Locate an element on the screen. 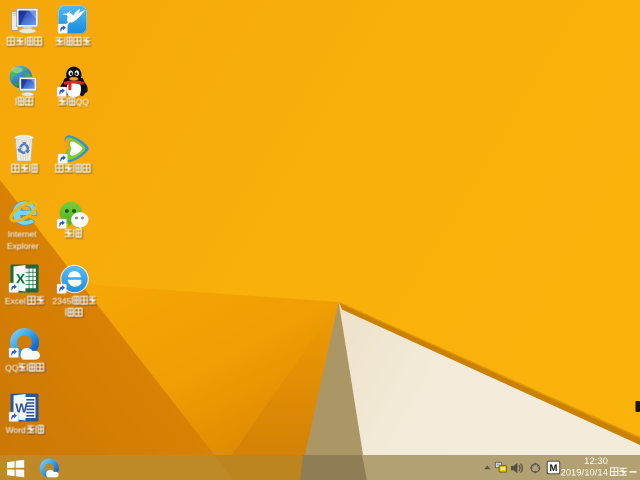 This screenshot has width=640, height=480. svg-text: Internet is located at coordinates (22, 234).